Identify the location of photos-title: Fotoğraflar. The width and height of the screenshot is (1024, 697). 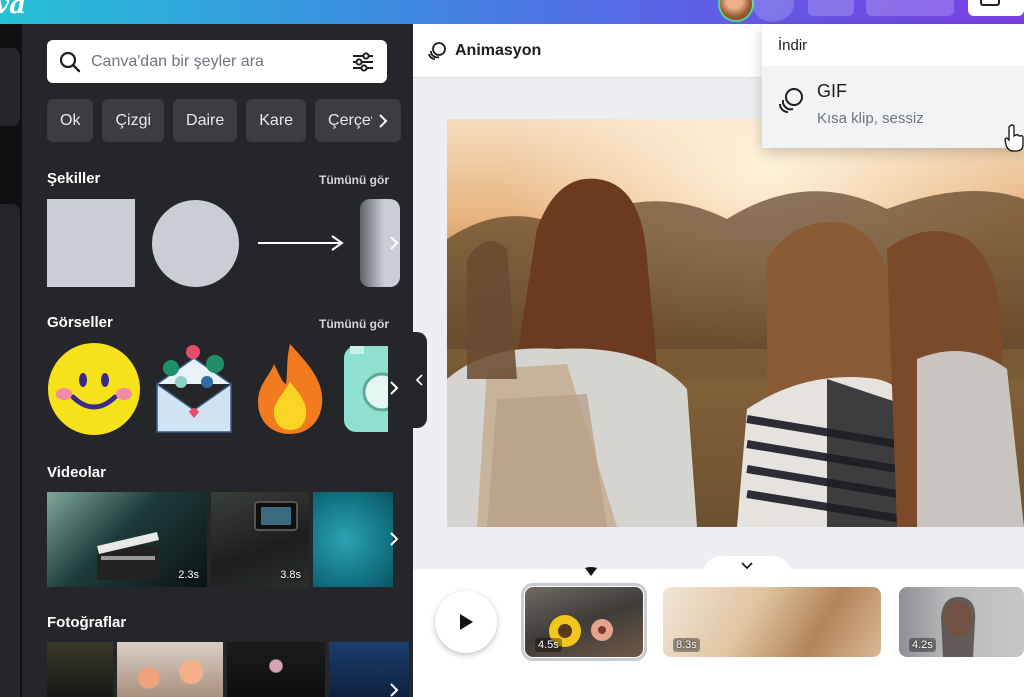
(87, 622).